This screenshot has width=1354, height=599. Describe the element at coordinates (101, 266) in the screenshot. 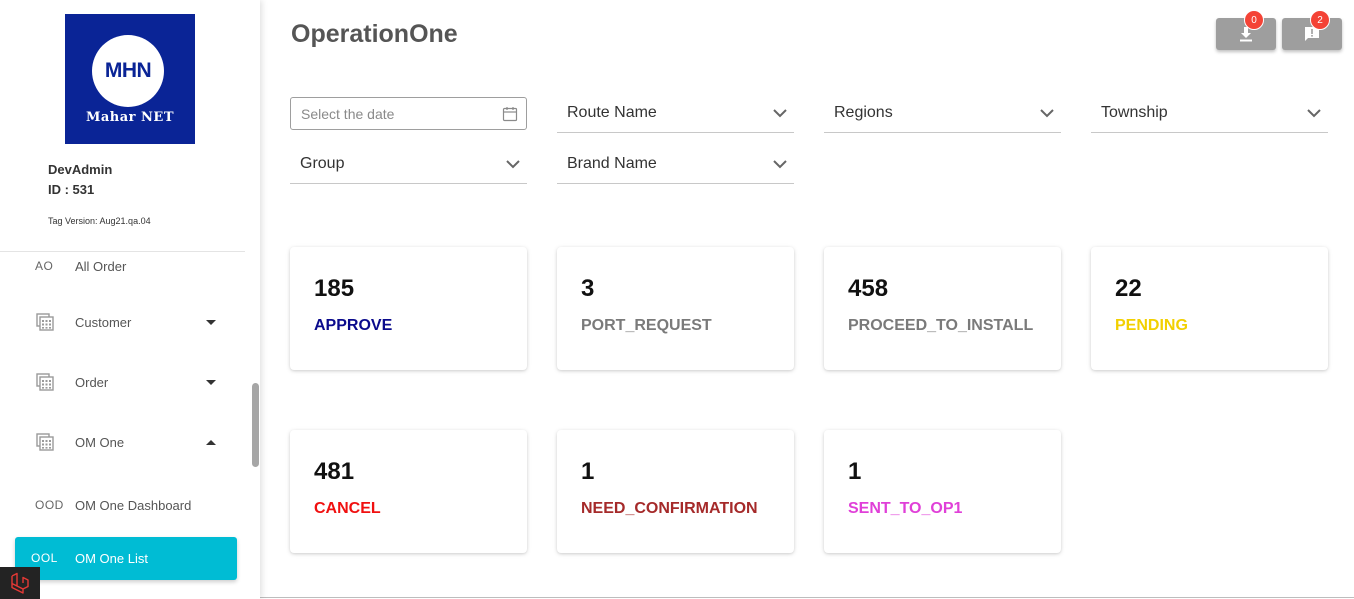

I see `sidebar-item-label: All Order` at that location.